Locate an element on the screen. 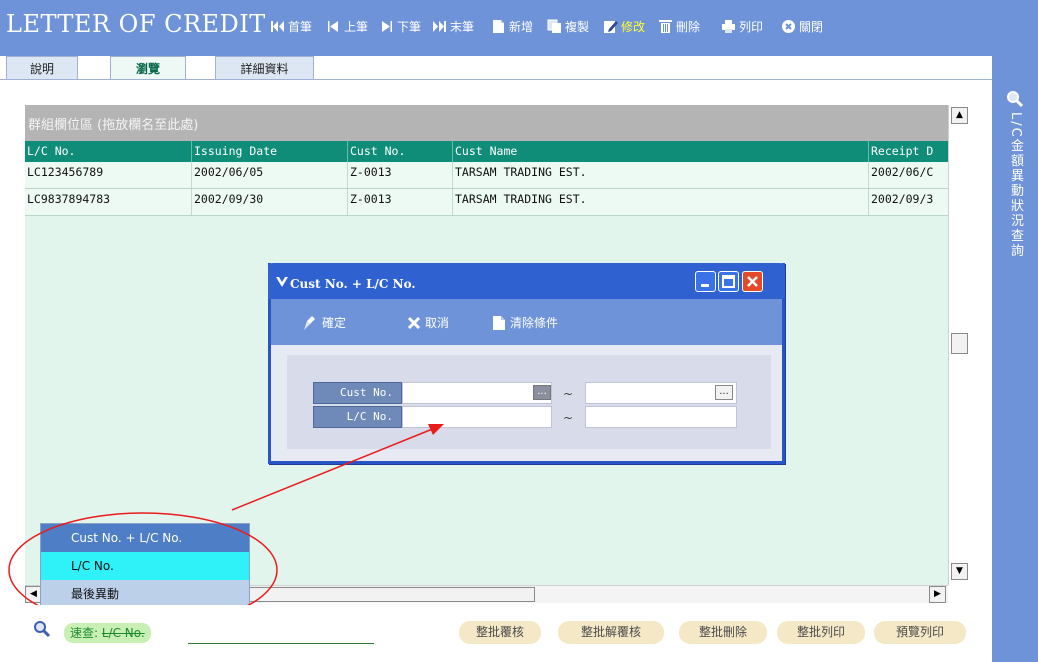 The width and height of the screenshot is (1038, 662). app-logo-icon is located at coordinates (282, 282).